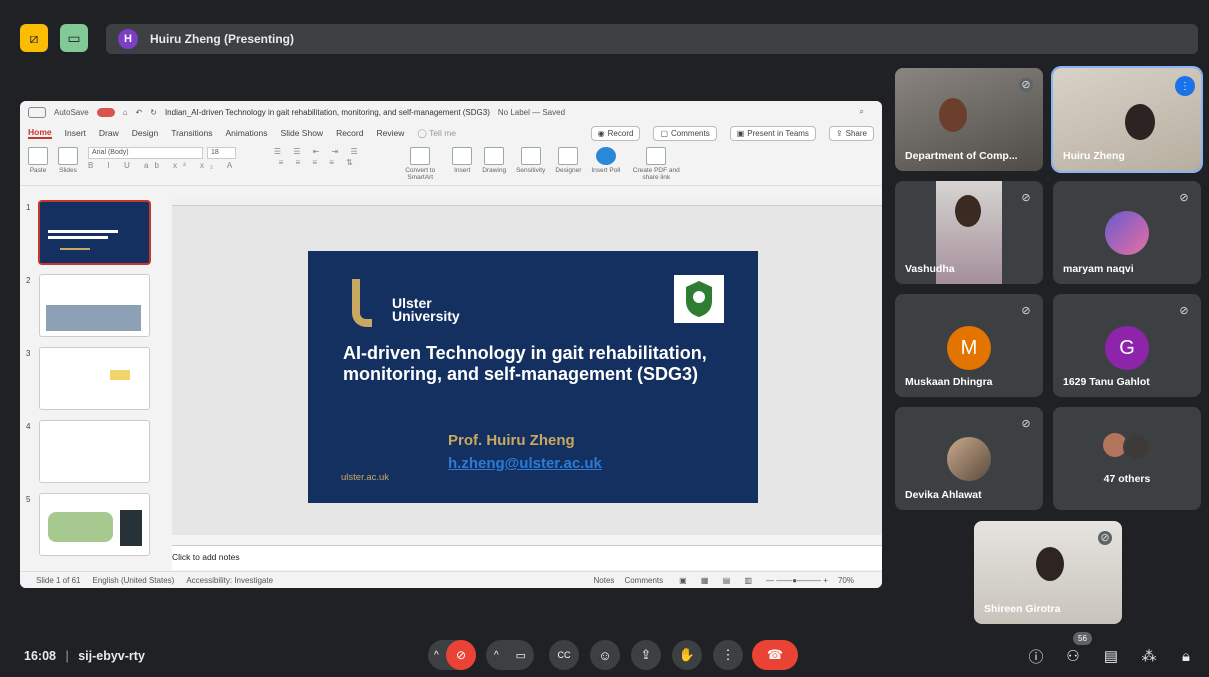  What do you see at coordinates (105, 112) in the screenshot?
I see `autosave-toggle` at bounding box center [105, 112].